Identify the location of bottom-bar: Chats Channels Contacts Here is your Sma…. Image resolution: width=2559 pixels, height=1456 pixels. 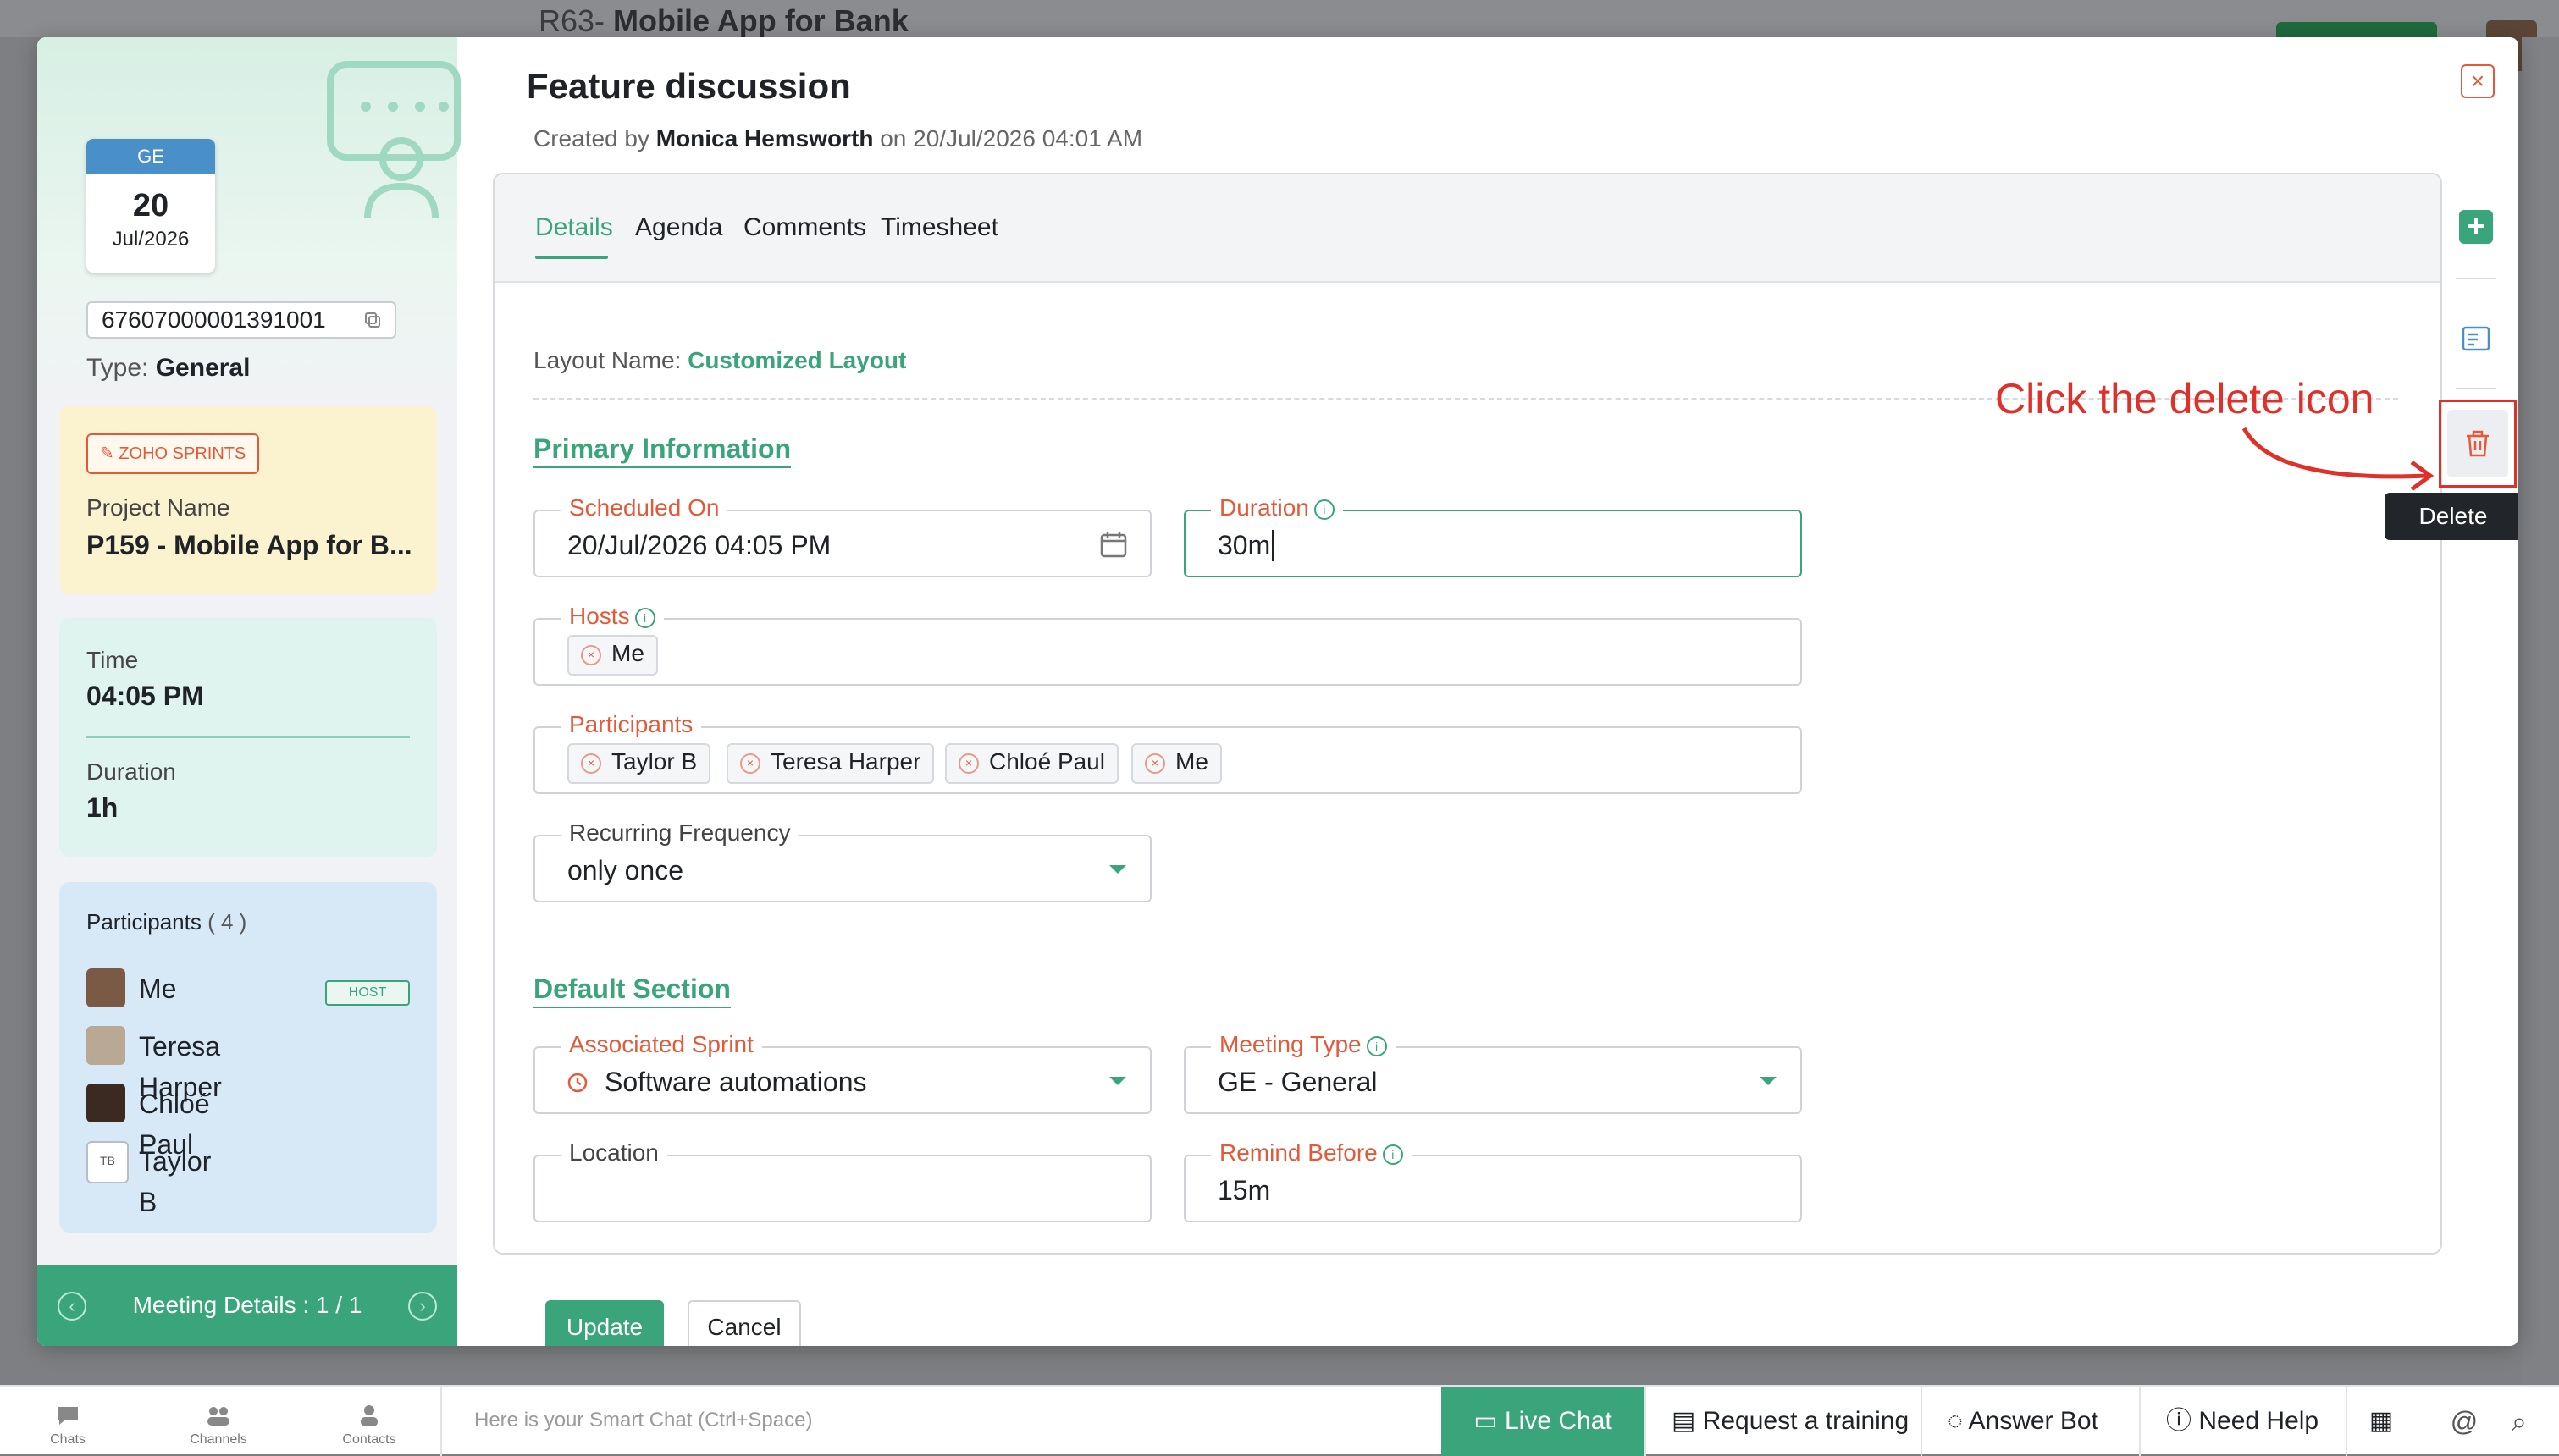
(1279, 1420).